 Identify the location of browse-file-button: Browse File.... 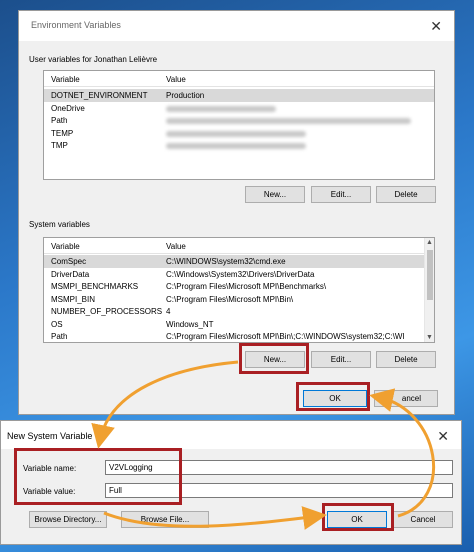
(165, 519).